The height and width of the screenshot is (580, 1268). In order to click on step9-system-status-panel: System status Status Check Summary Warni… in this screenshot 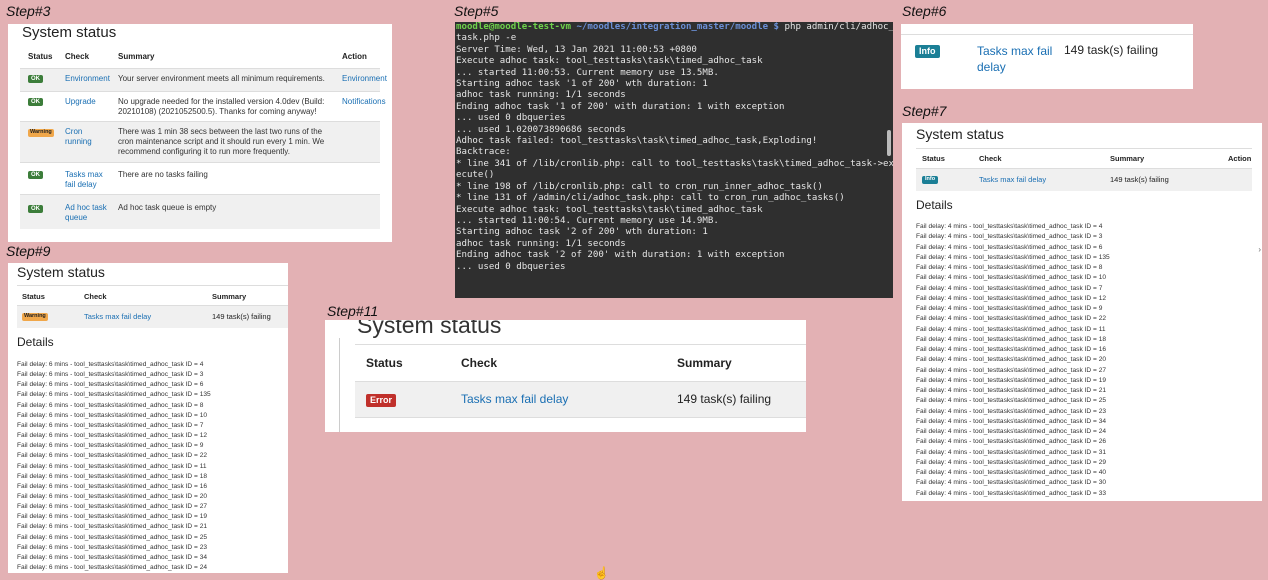, I will do `click(148, 418)`.